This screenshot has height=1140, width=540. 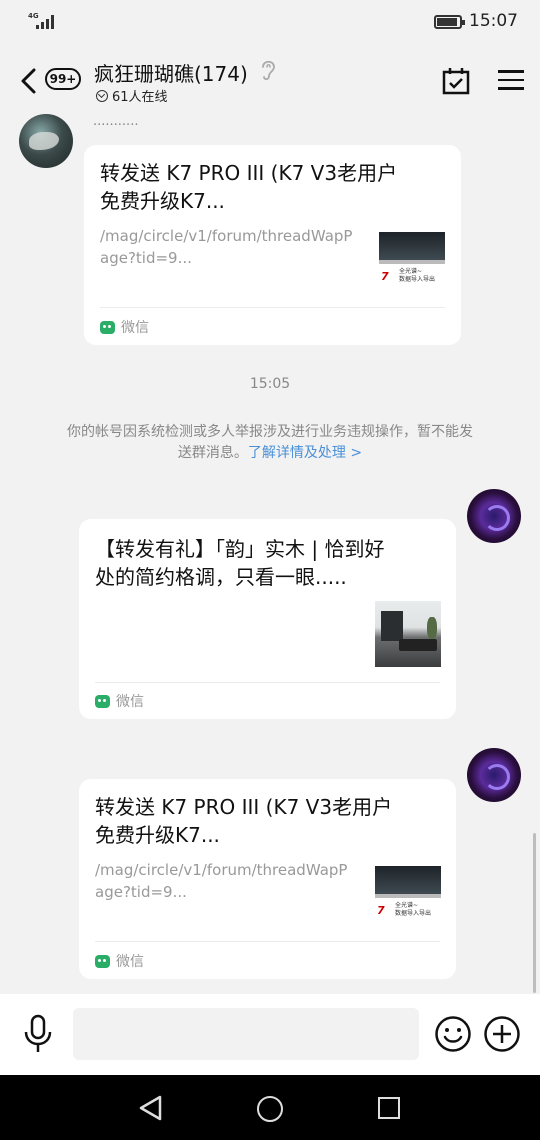 What do you see at coordinates (267, 619) in the screenshot?
I see `shared-article-card: 【转发有礼】「韵」实木 | 恰到好 处的简约格调，只看一眼..... 微信` at bounding box center [267, 619].